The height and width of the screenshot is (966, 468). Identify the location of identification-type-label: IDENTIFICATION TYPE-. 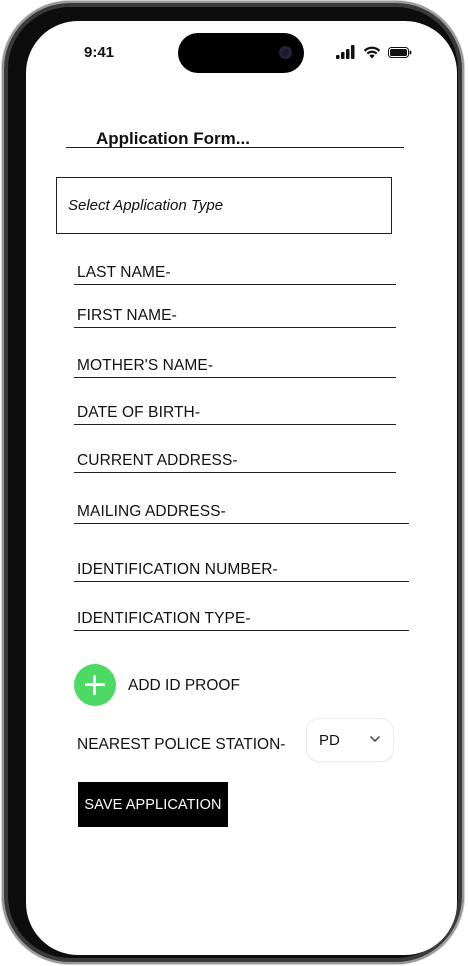
(164, 618).